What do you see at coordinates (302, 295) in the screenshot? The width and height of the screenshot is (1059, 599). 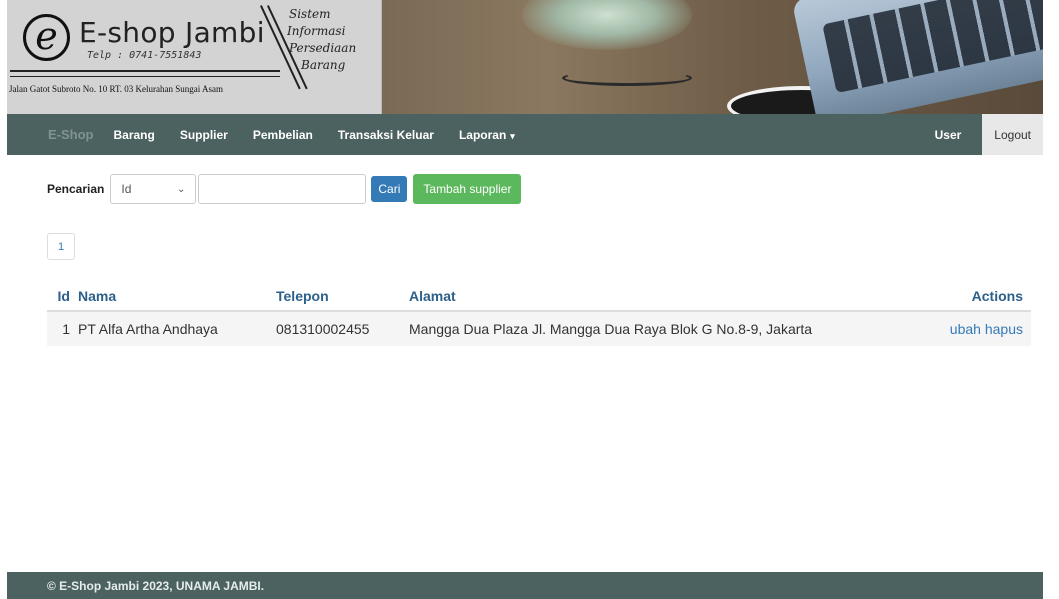 I see `header-telepon: Telepon` at bounding box center [302, 295].